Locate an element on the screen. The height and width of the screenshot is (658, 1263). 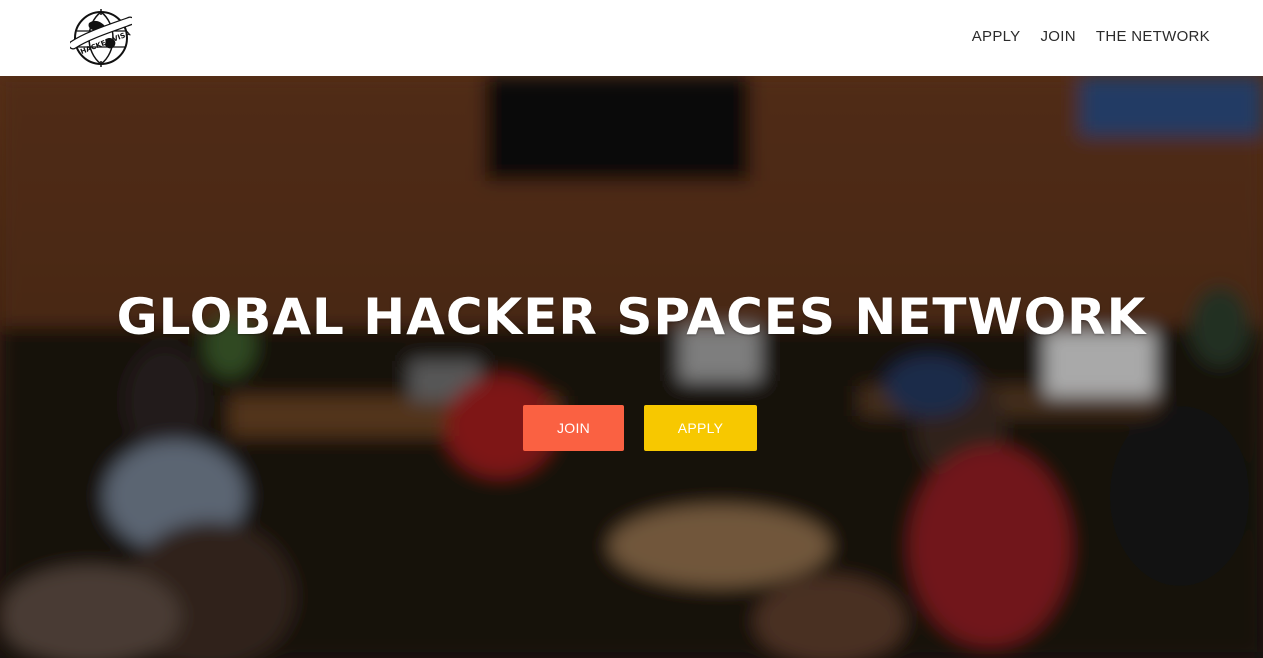
main-nav: APPLY JOIN THE NETWORK is located at coordinates (1081, 37).